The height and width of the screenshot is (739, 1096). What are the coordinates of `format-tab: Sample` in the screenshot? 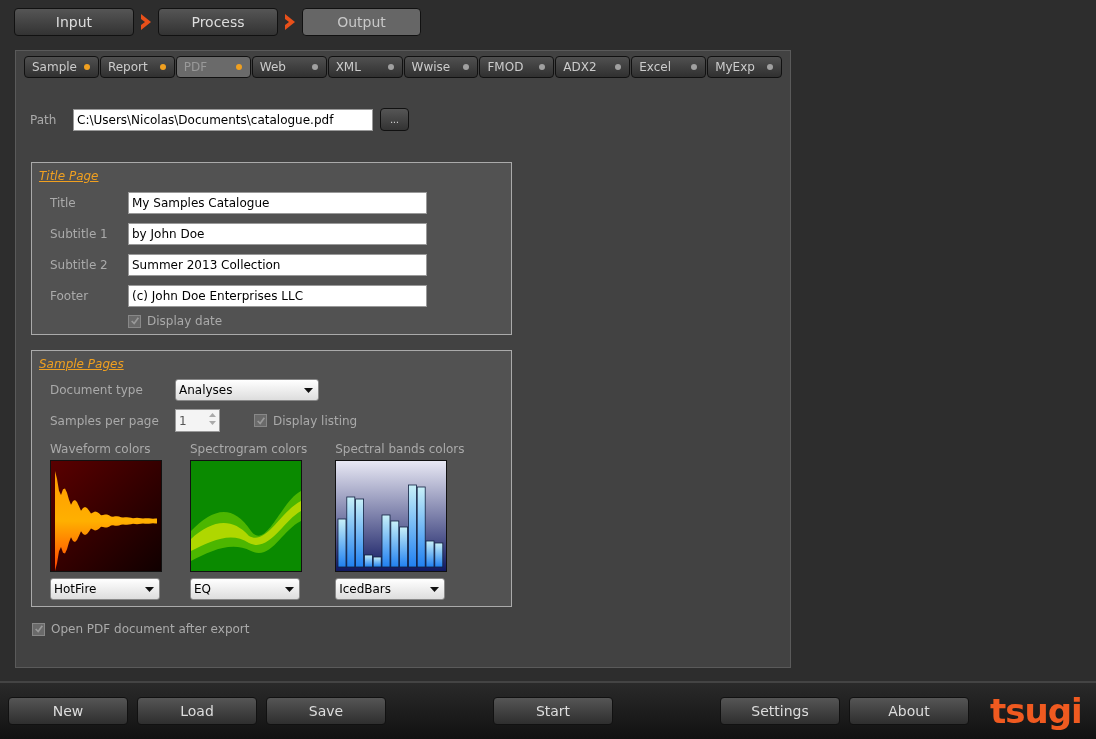 It's located at (61, 67).